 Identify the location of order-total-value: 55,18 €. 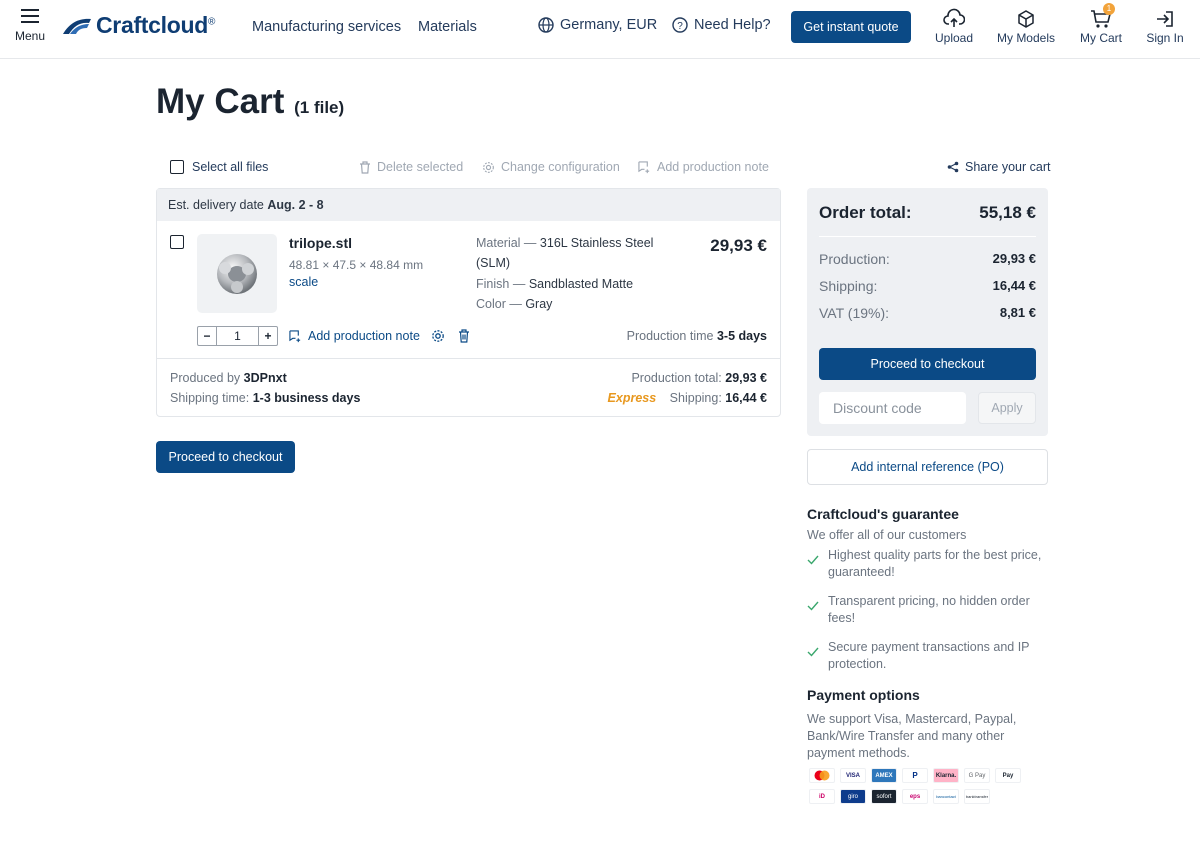
(1007, 212).